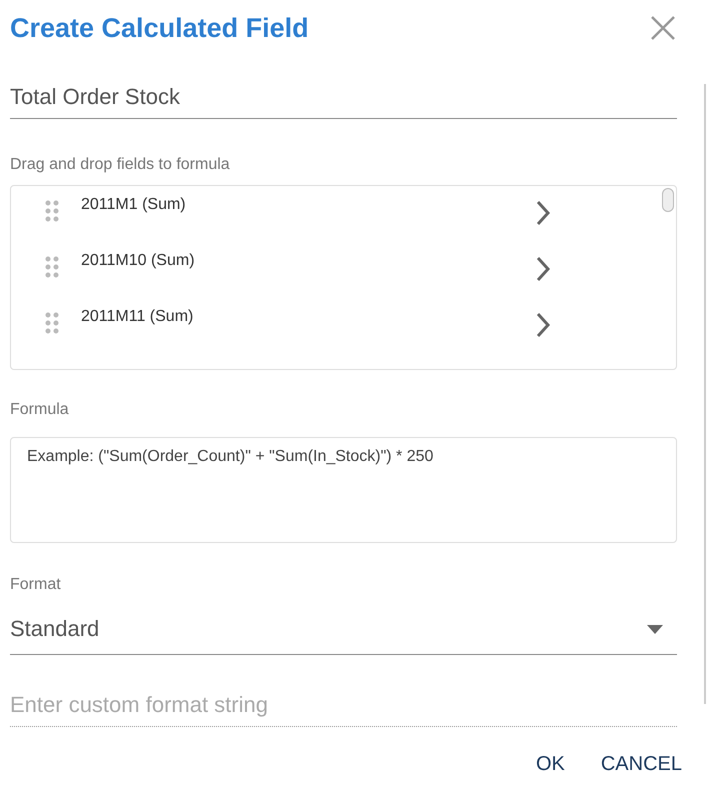 Image resolution: width=708 pixels, height=799 pixels. What do you see at coordinates (550, 764) in the screenshot?
I see `ok-button: OK` at bounding box center [550, 764].